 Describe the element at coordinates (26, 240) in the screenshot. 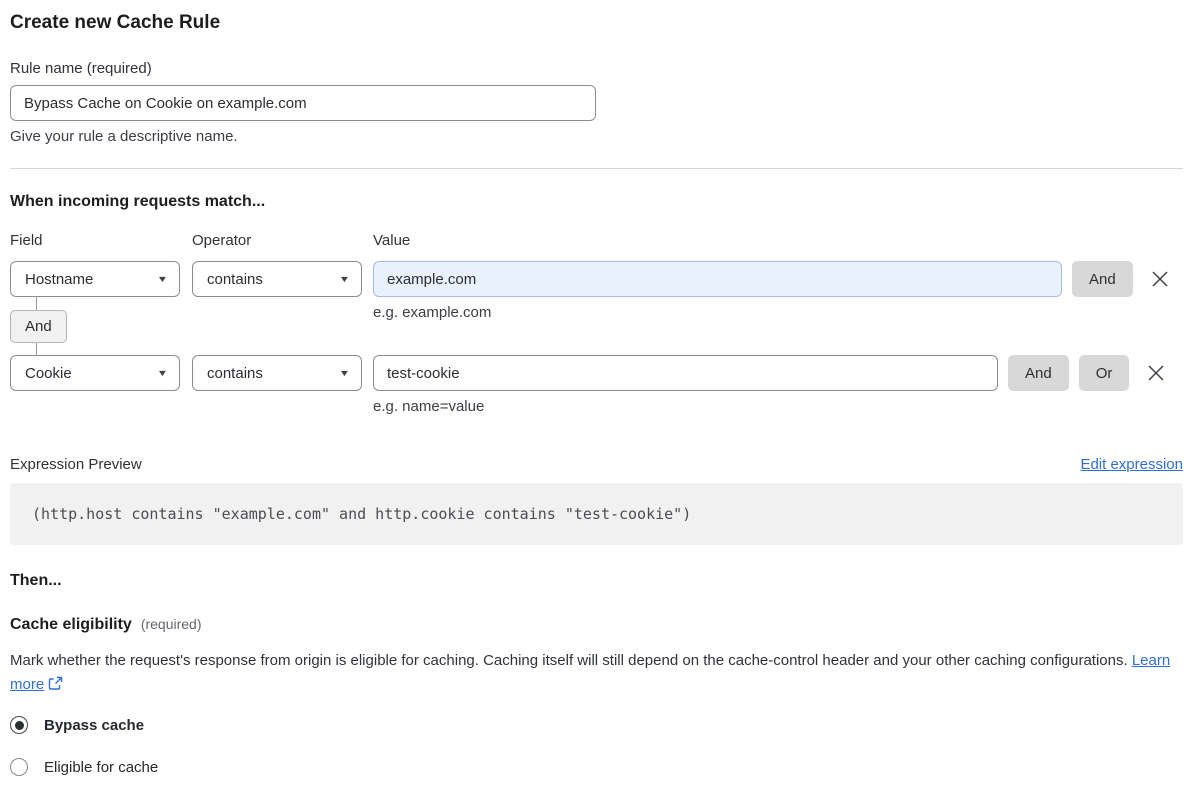

I see `field-column-label: Field` at that location.